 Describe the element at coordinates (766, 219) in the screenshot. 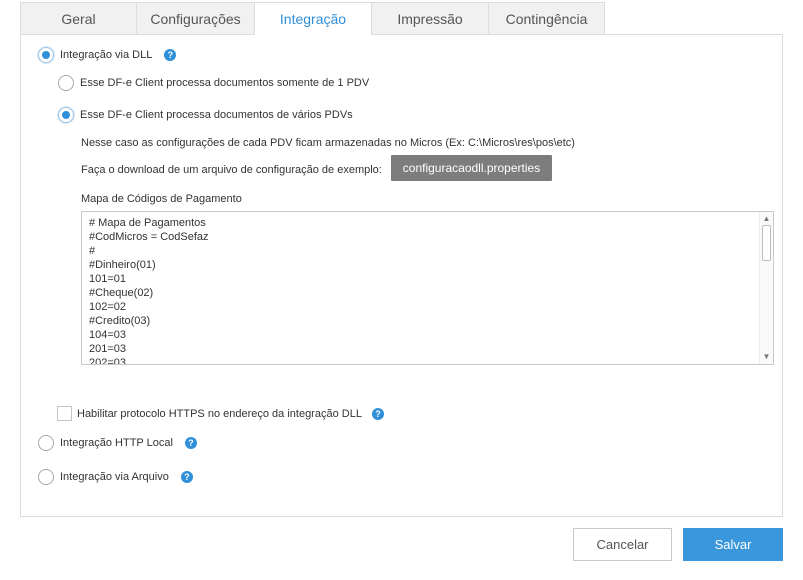

I see `scroll-up-icon: ▲` at that location.